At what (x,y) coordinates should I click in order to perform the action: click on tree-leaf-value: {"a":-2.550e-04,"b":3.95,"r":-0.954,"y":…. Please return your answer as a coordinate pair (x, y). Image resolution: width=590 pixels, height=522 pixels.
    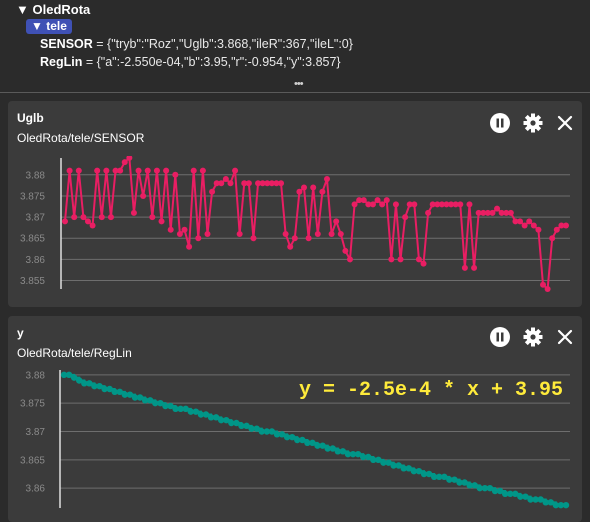
    Looking at the image, I should click on (218, 62).